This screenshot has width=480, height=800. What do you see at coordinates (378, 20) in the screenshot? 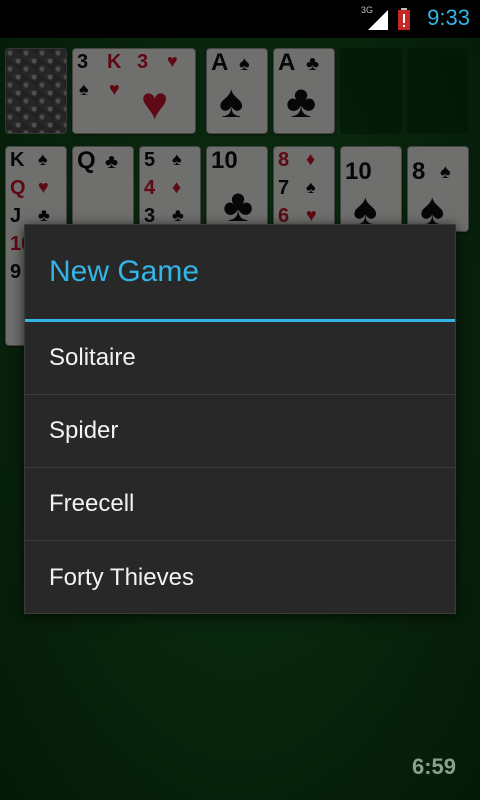
I see `signal-icon` at bounding box center [378, 20].